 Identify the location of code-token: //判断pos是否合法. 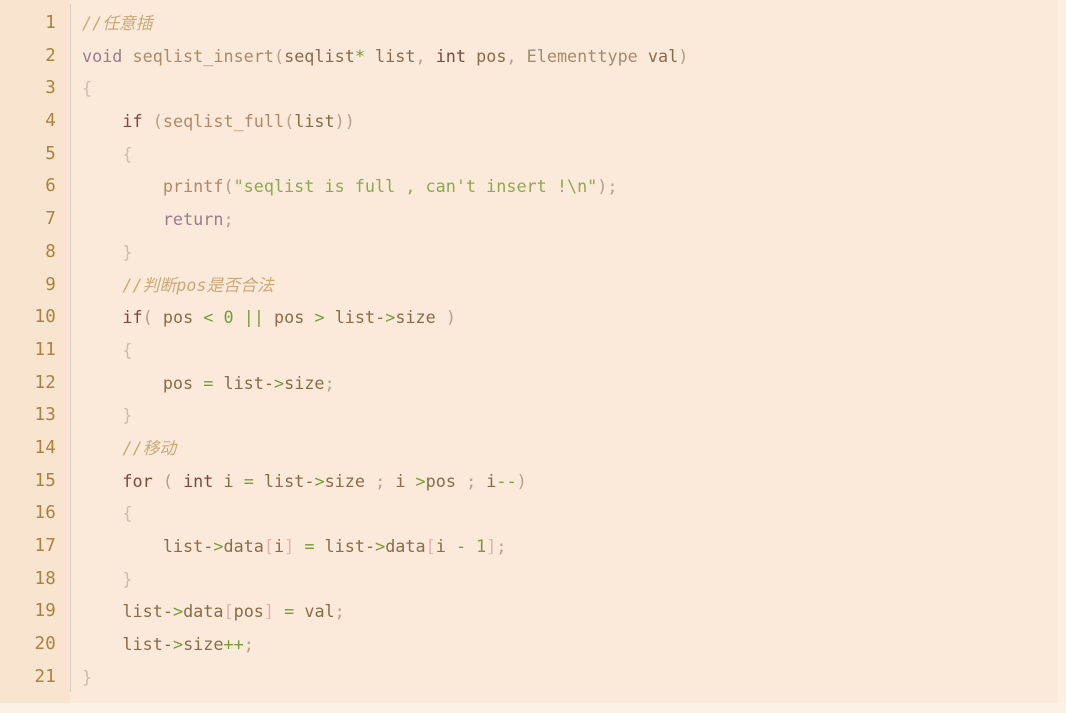
(198, 284).